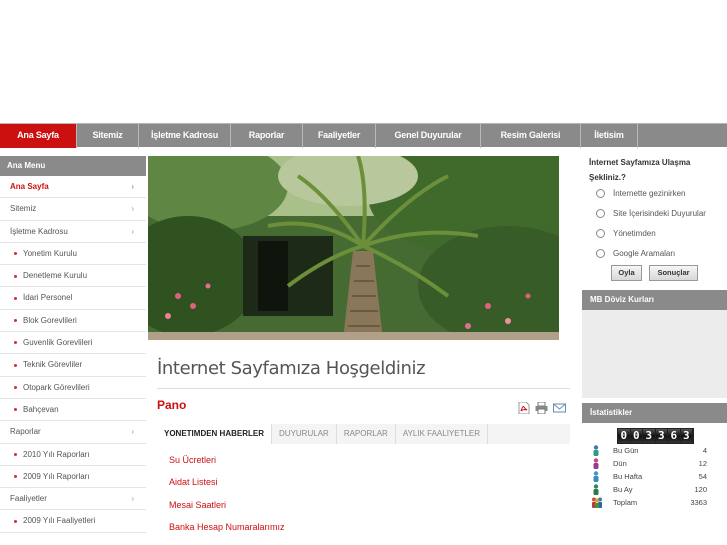  I want to click on tab-aylik-faaliyetler: AYLIK FAALIYETLER, so click(442, 434).